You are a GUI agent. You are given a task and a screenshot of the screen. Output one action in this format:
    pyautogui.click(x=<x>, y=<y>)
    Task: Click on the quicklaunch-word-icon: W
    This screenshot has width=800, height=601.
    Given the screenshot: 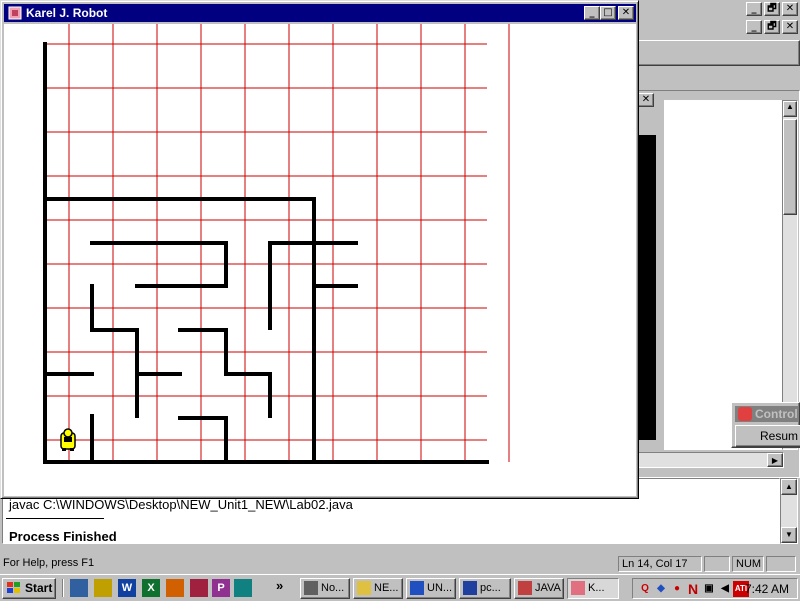 What is the action you would take?
    pyautogui.click(x=127, y=588)
    